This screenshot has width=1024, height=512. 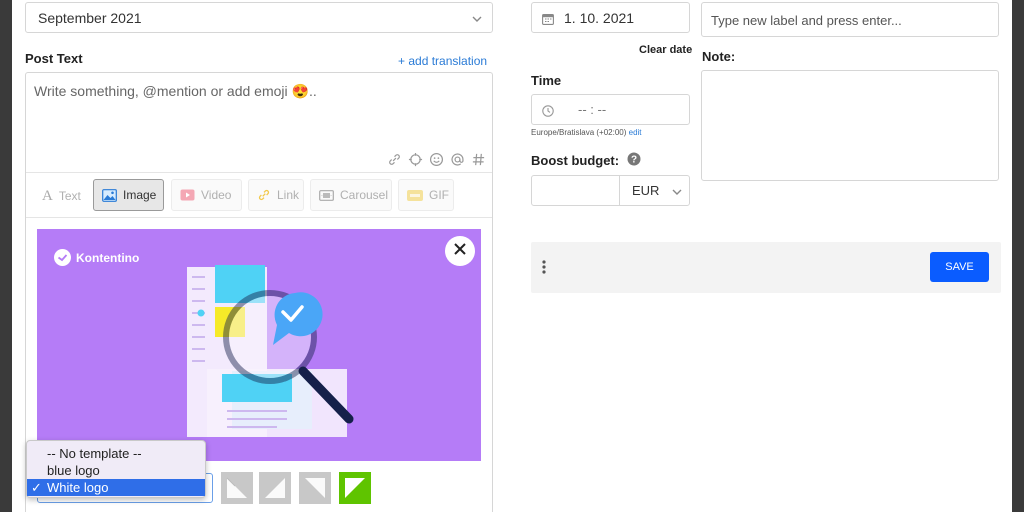 I want to click on timezone-edit-link: edit, so click(x=635, y=132).